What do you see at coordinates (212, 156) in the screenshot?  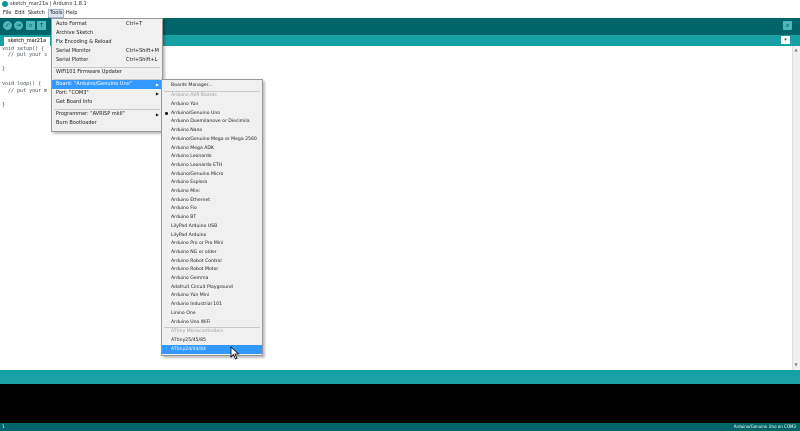 I see `board-option: Arduino Leonardo` at bounding box center [212, 156].